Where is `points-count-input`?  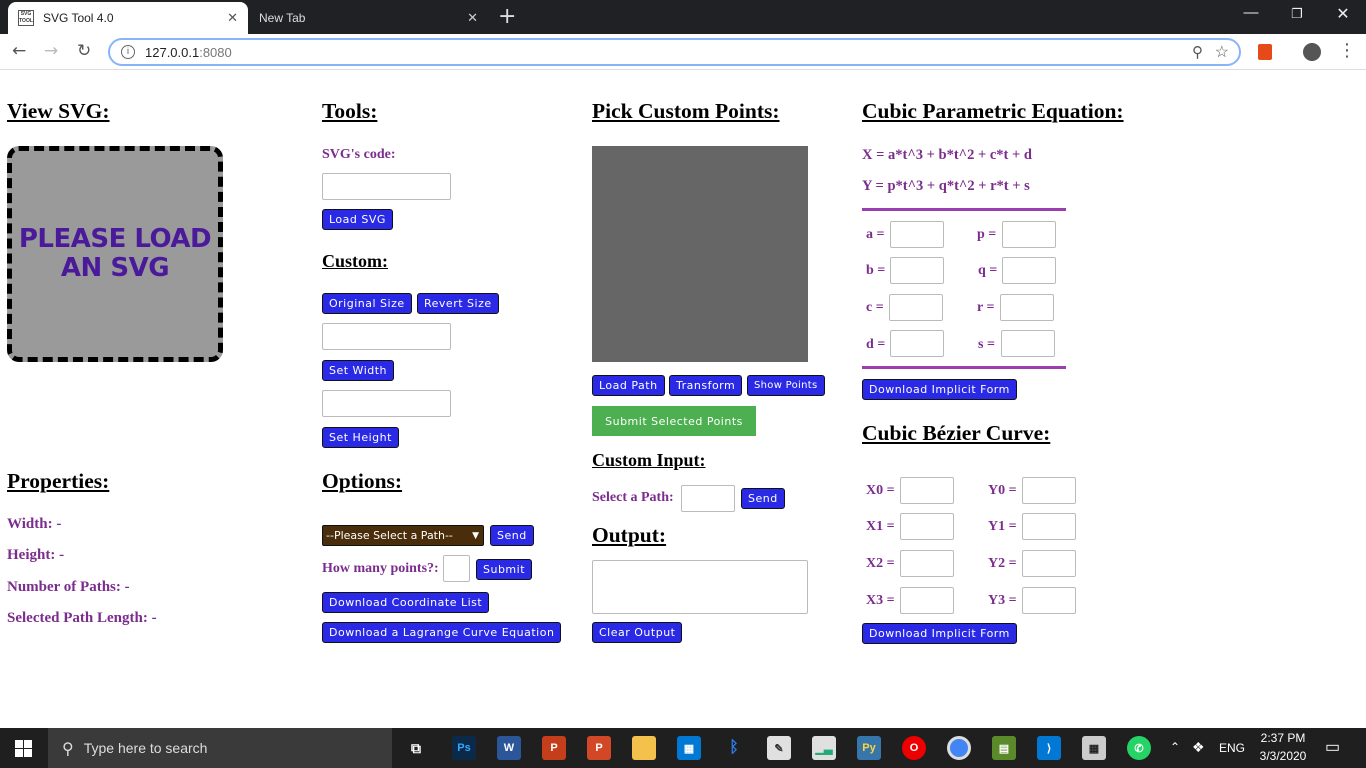
points-count-input is located at coordinates (456, 568).